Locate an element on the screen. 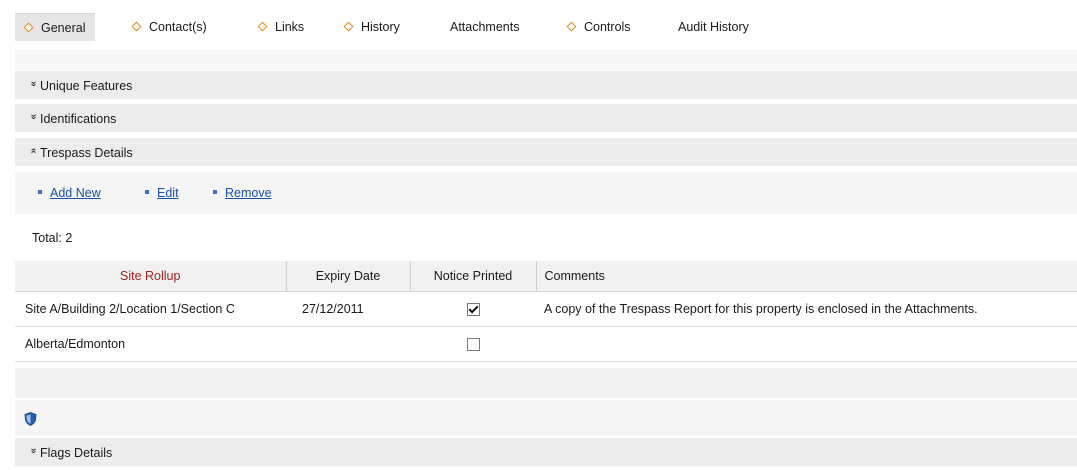 This screenshot has width=1077, height=470. tab-links: Links is located at coordinates (281, 27).